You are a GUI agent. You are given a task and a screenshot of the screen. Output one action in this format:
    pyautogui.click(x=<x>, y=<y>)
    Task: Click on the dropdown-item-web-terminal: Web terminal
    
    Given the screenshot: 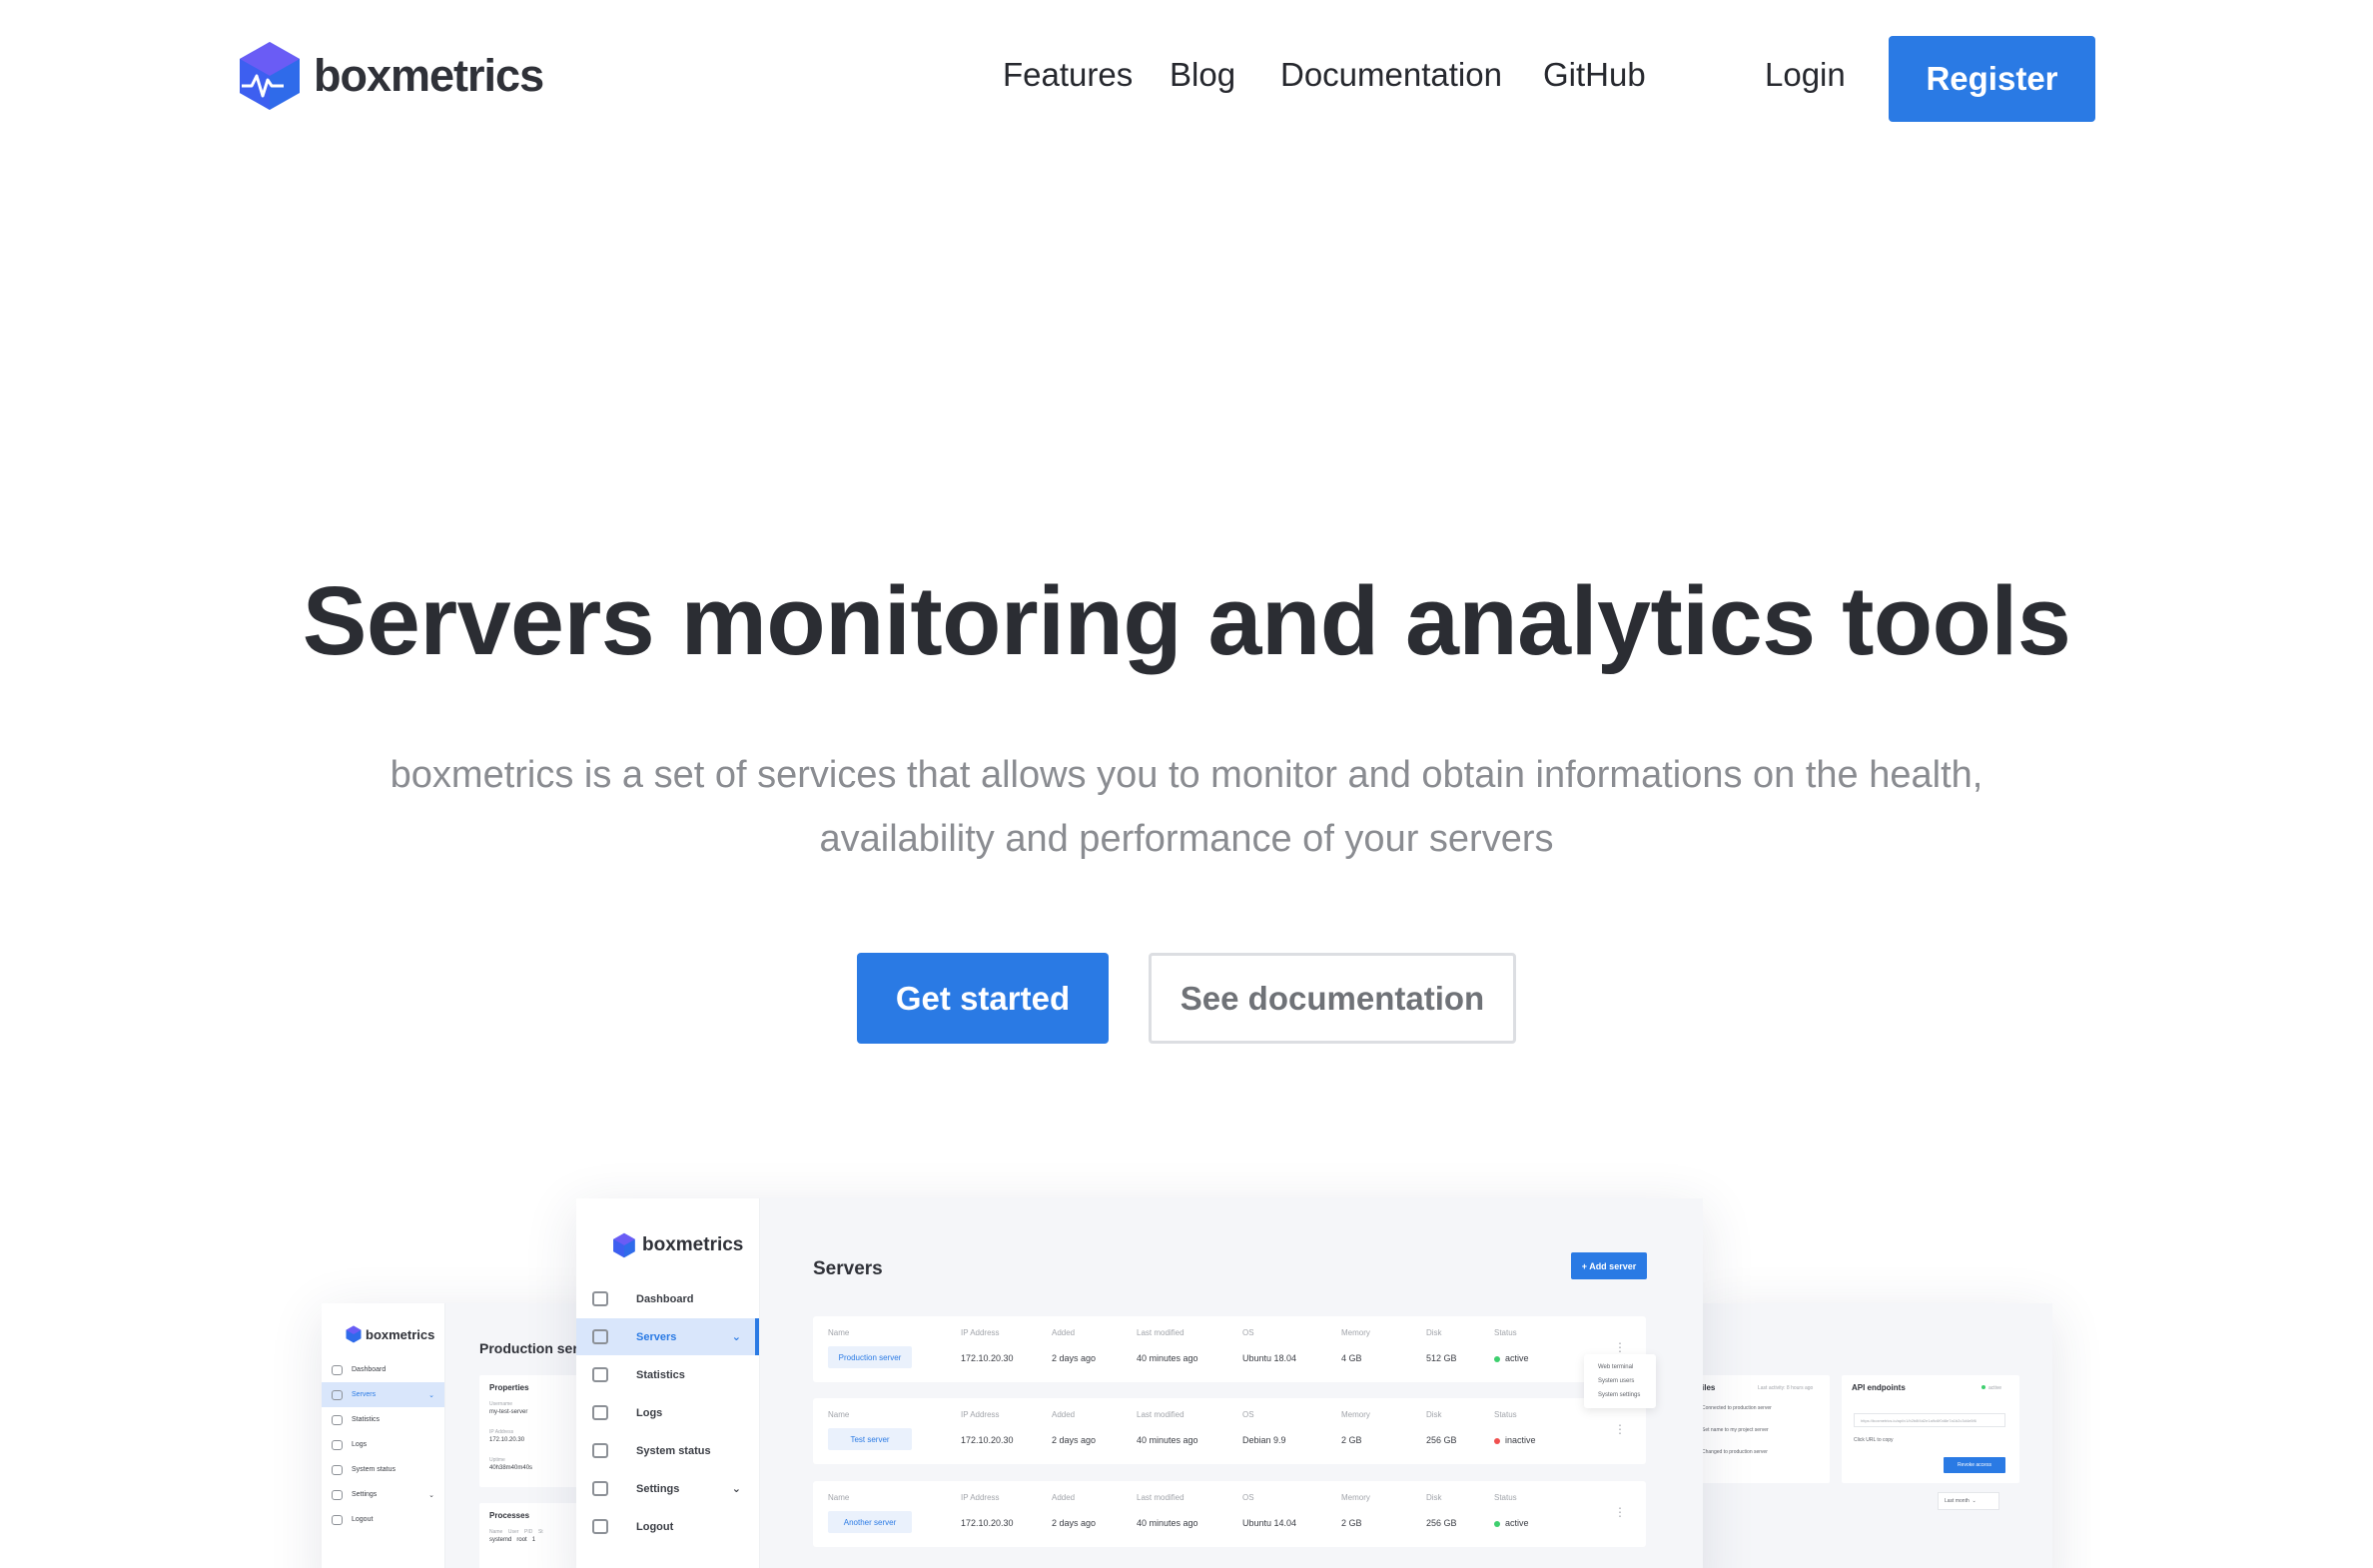 What is the action you would take?
    pyautogui.click(x=1615, y=1367)
    